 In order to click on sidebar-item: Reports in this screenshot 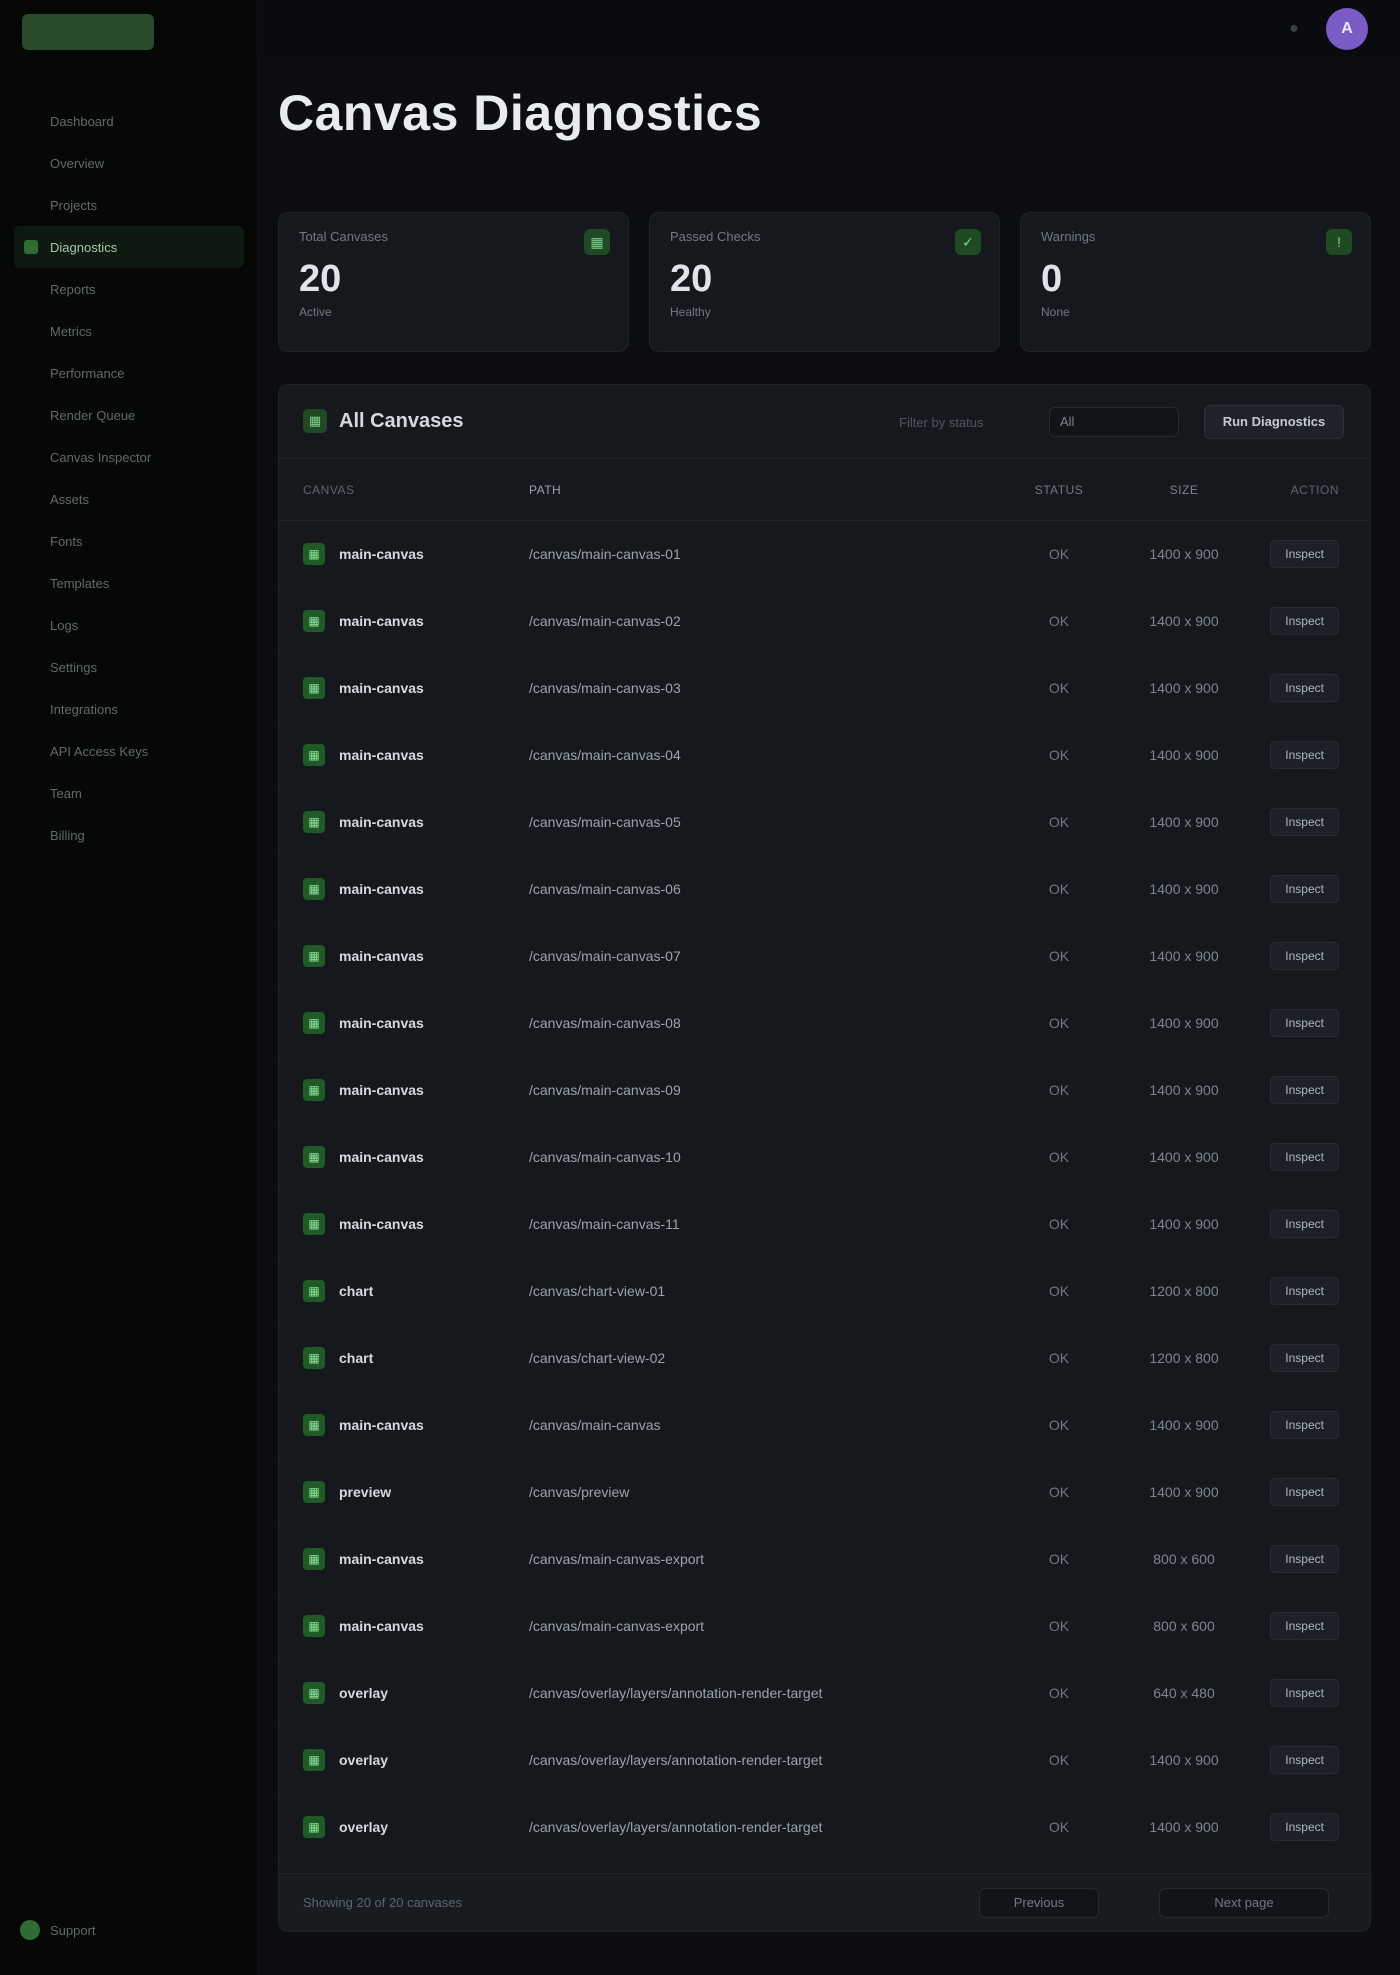, I will do `click(129, 289)`.